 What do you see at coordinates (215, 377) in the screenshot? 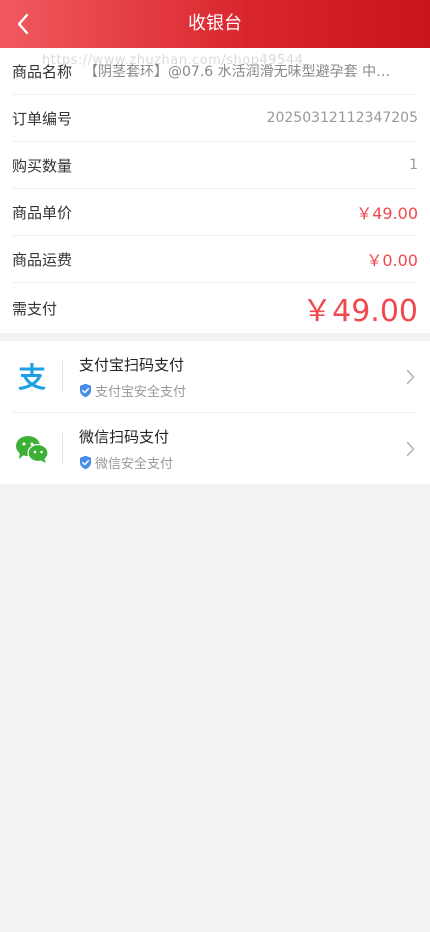
I see `alipay-option: 支 支付宝扫码支付 支付宝安全支付` at bounding box center [215, 377].